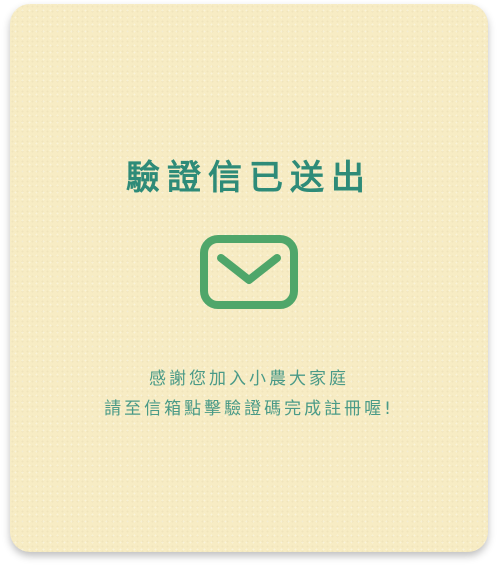 The height and width of the screenshot is (567, 499). What do you see at coordinates (249, 178) in the screenshot?
I see `dialog-title: 驗證信已送出` at bounding box center [249, 178].